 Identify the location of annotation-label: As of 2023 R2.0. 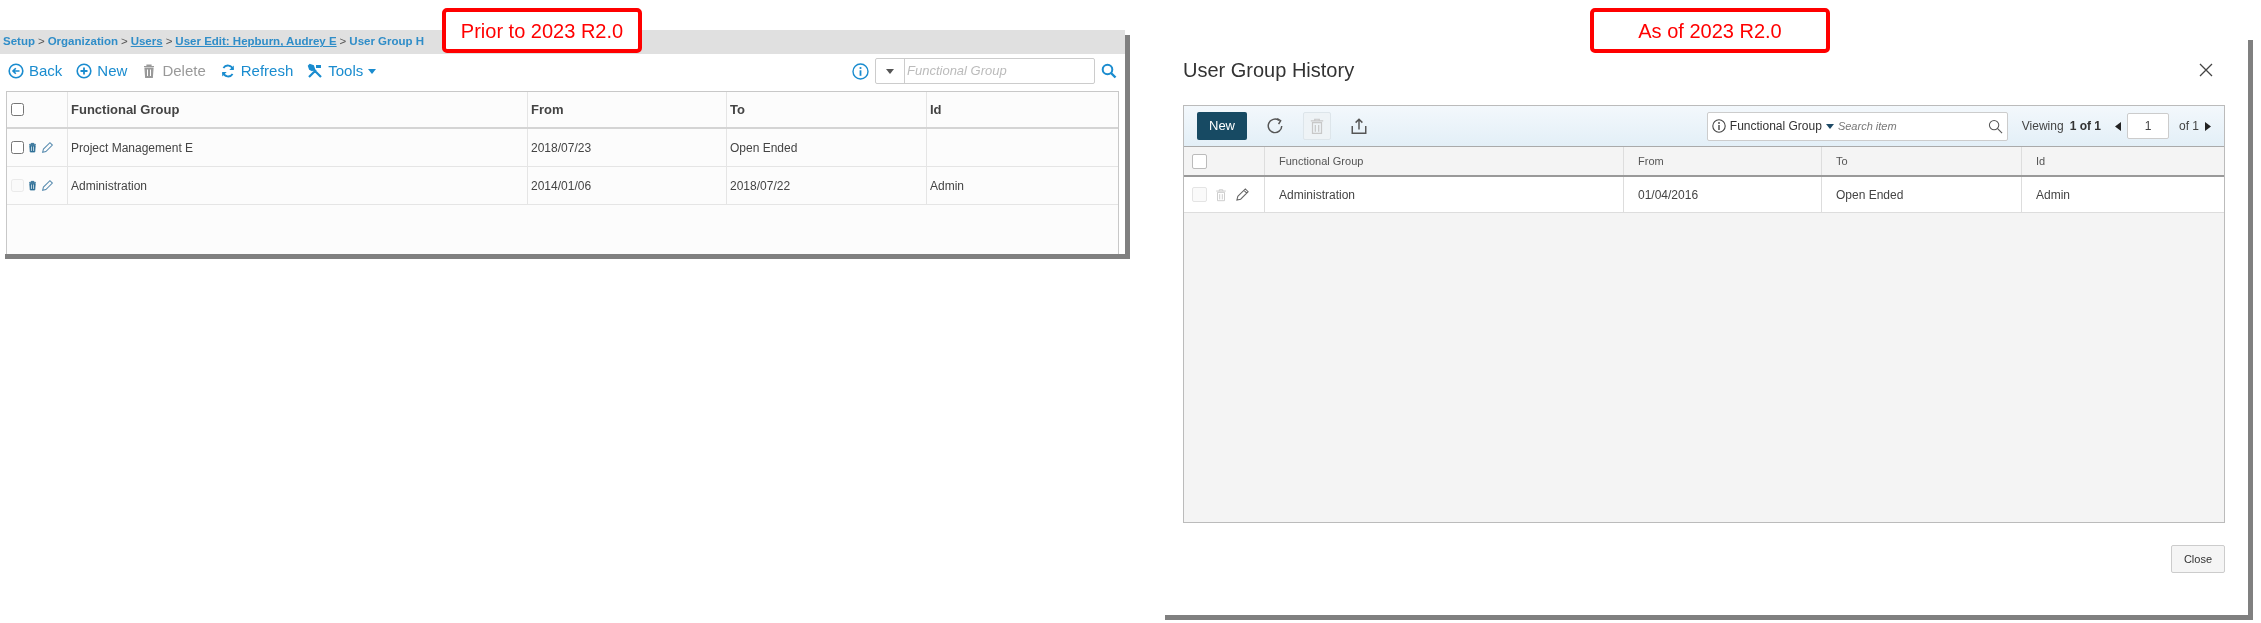
(1710, 30).